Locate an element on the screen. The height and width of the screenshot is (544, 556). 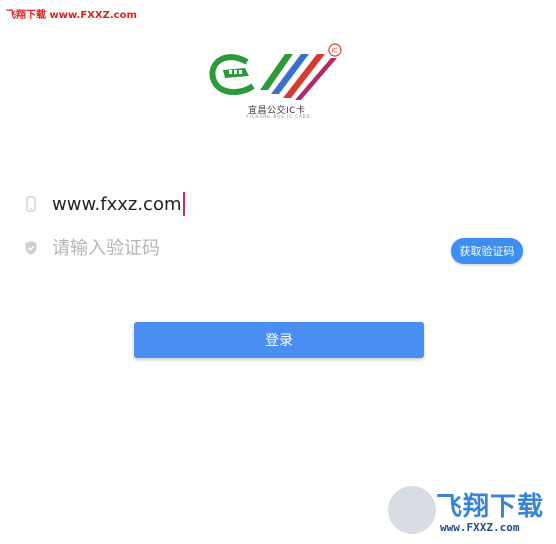
verification-code-input is located at coordinates (242, 248).